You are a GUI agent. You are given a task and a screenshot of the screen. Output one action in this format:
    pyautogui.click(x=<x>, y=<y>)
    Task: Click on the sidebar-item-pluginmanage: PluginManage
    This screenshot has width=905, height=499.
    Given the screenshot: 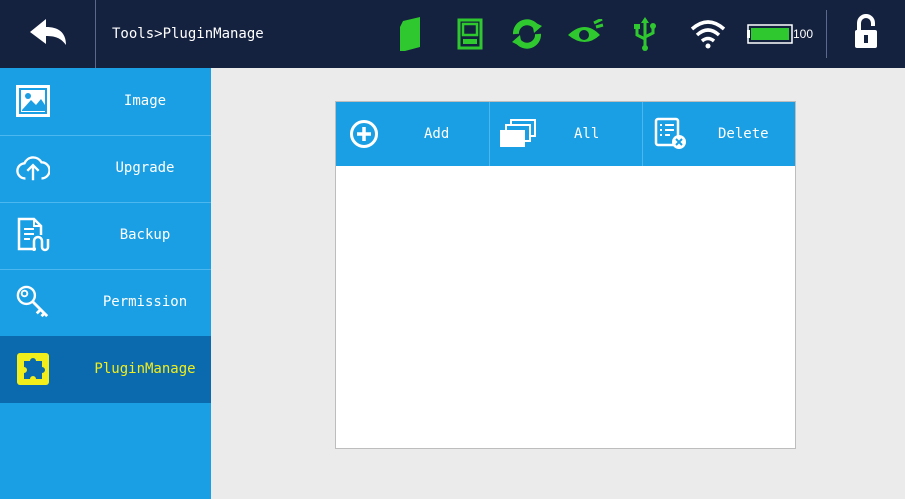 What is the action you would take?
    pyautogui.click(x=105, y=369)
    